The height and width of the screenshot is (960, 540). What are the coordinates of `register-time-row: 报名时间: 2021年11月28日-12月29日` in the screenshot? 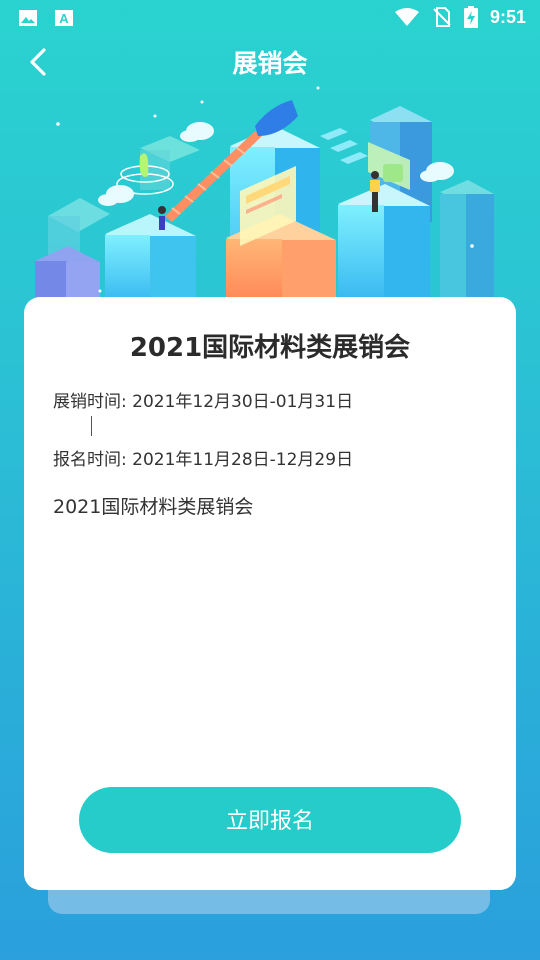 It's located at (203, 457).